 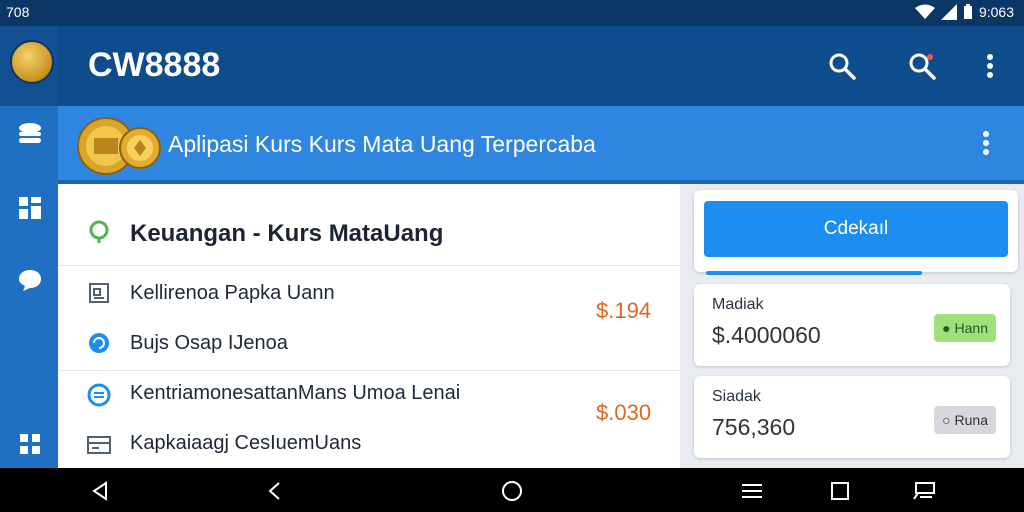 I want to click on list-item: Bujs Osap IJenoa, so click(x=369, y=348).